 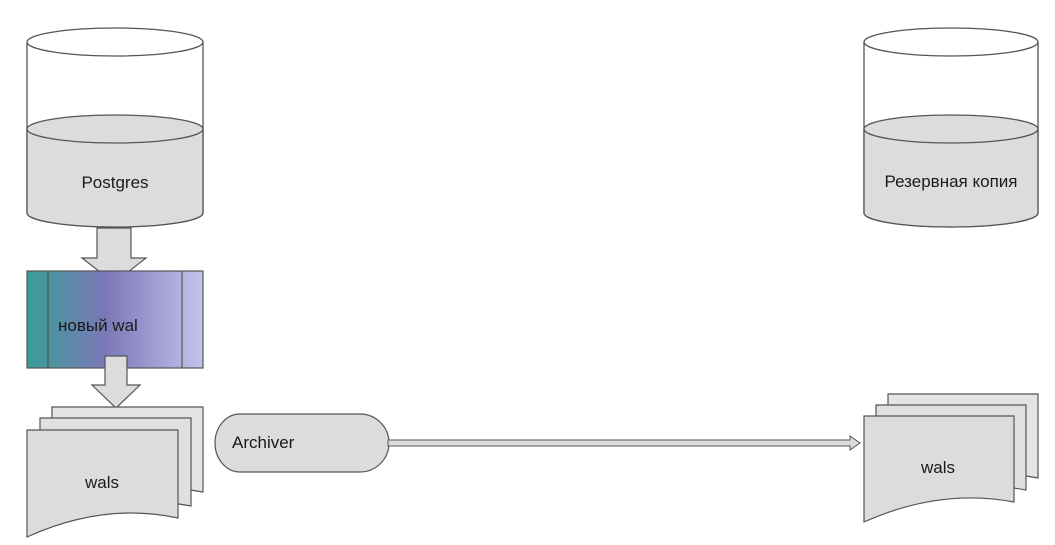 I want to click on postgres-label: Postgres, so click(x=114, y=182).